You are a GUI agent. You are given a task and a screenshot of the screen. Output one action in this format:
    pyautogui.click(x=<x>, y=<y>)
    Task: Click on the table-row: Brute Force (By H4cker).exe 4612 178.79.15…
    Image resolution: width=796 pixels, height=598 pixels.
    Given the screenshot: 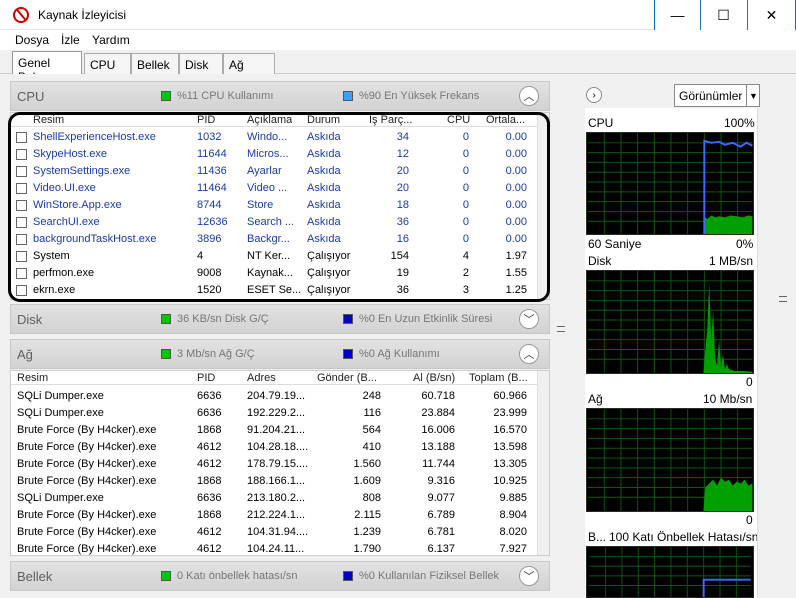 What is the action you would take?
    pyautogui.click(x=275, y=464)
    